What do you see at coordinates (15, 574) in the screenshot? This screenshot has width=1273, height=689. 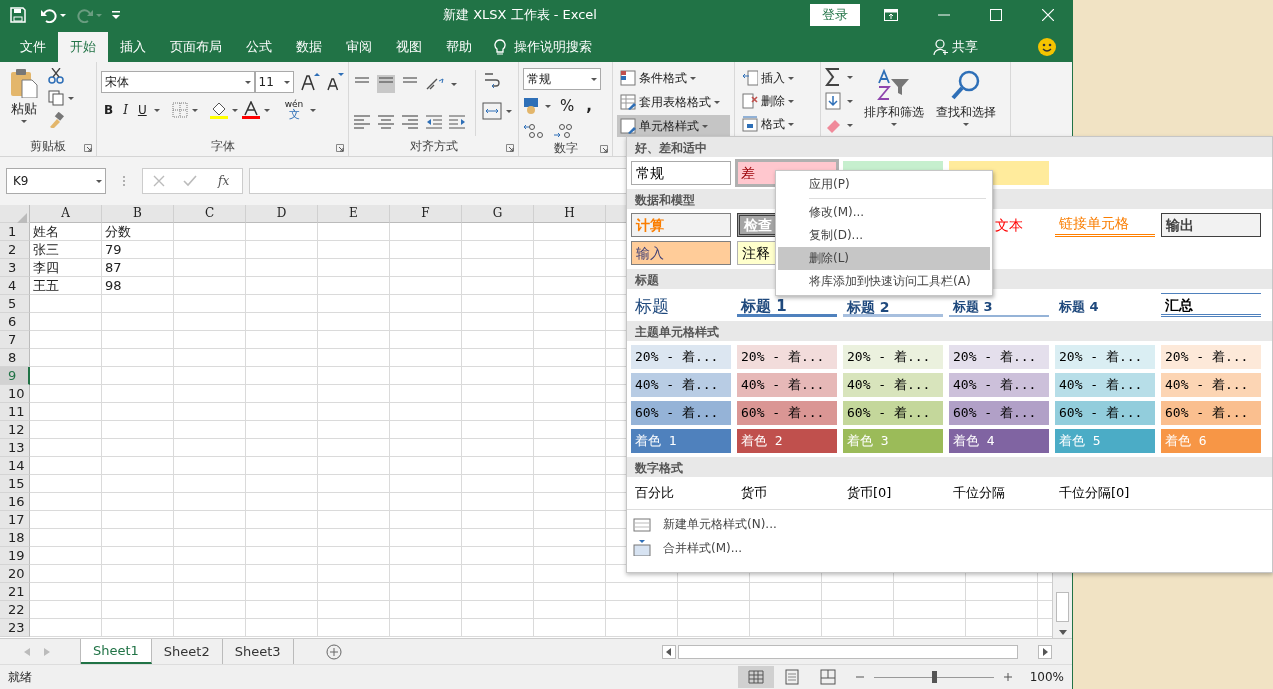 I see `row-header: 20` at bounding box center [15, 574].